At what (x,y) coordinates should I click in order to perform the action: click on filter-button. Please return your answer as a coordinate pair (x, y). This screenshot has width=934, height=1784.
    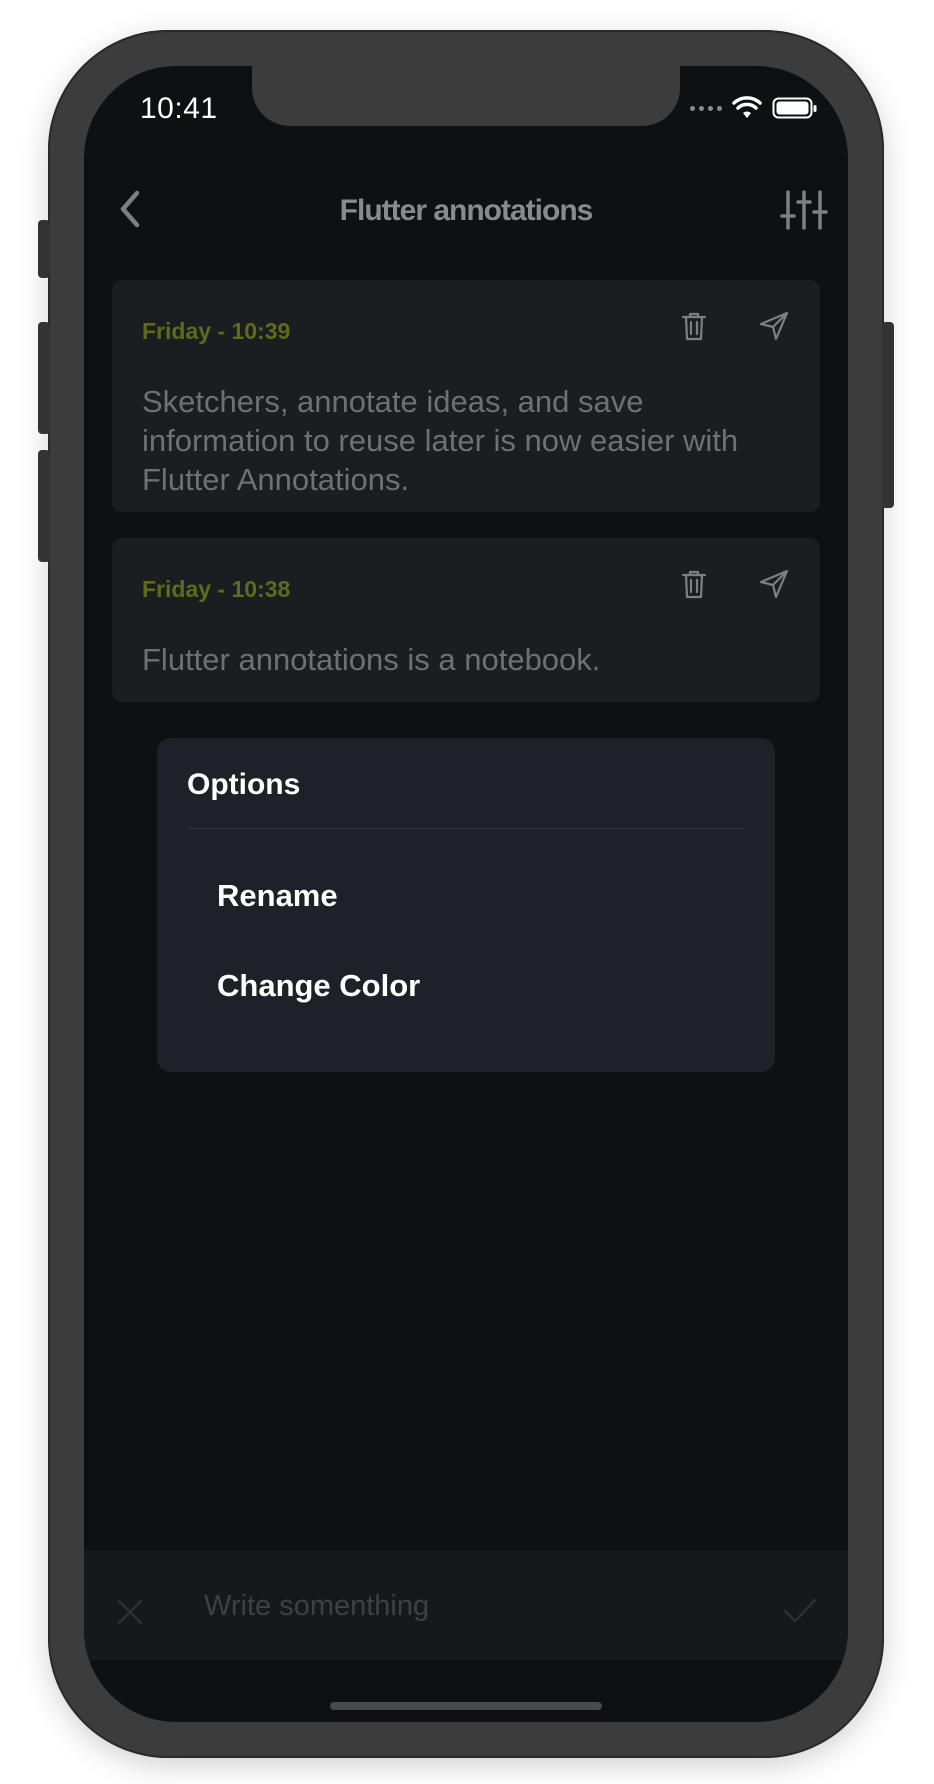
    Looking at the image, I should click on (804, 210).